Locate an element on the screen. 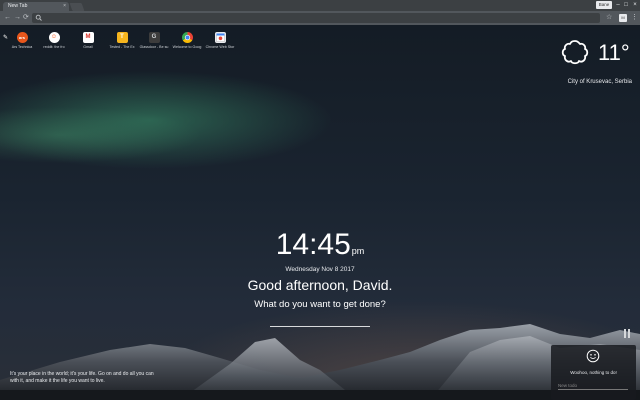 The width and height of the screenshot is (640, 400). clock-time: 14:45 is located at coordinates (313, 244).